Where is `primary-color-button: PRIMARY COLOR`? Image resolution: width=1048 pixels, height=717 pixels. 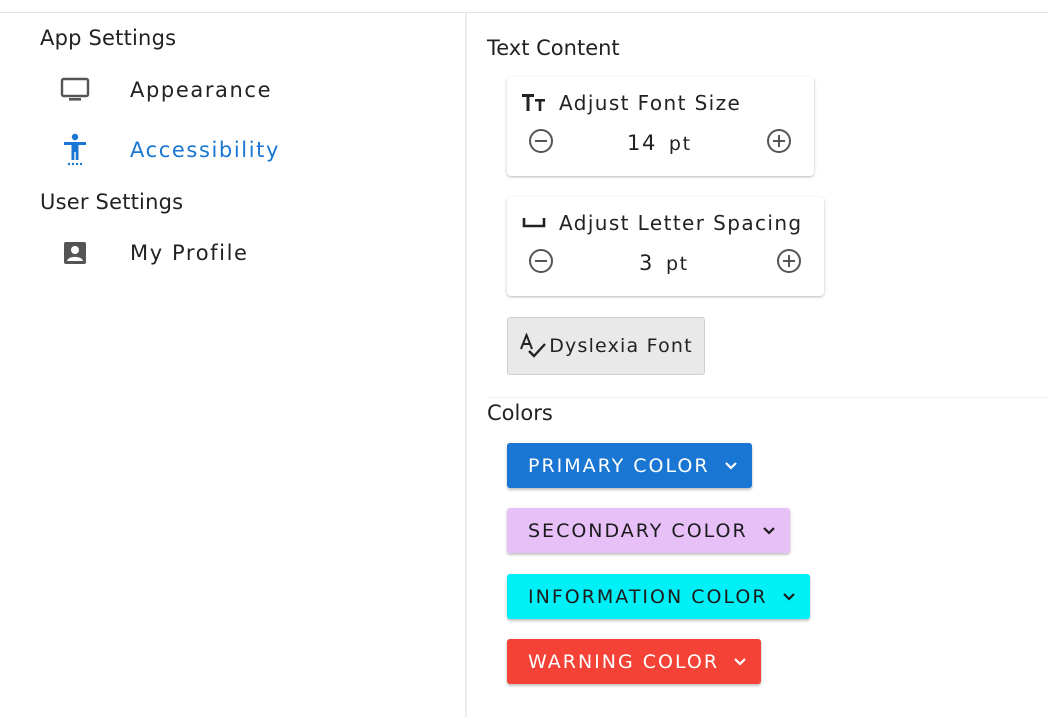 primary-color-button: PRIMARY COLOR is located at coordinates (629, 465).